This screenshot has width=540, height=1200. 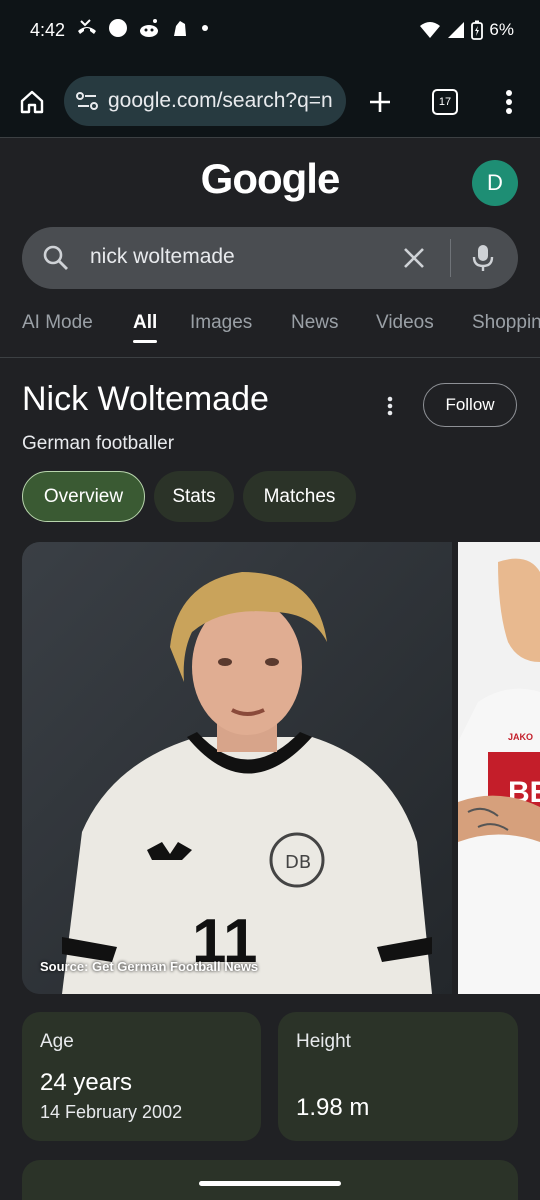 What do you see at coordinates (145, 399) in the screenshot?
I see `entity-title: Nick Woltemade` at bounding box center [145, 399].